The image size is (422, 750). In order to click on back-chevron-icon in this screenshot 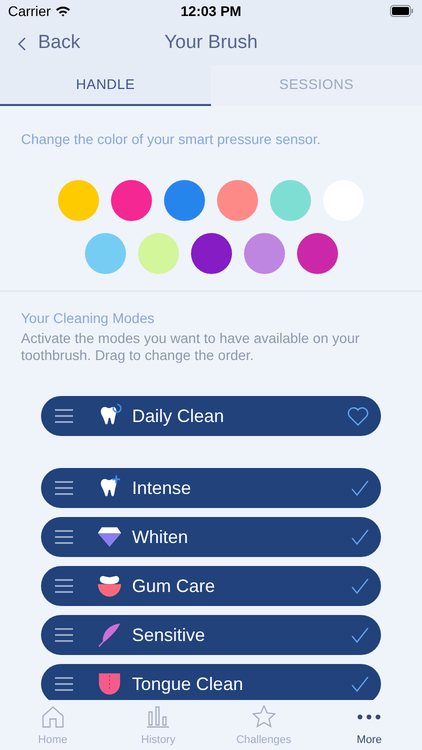, I will do `click(22, 43)`.